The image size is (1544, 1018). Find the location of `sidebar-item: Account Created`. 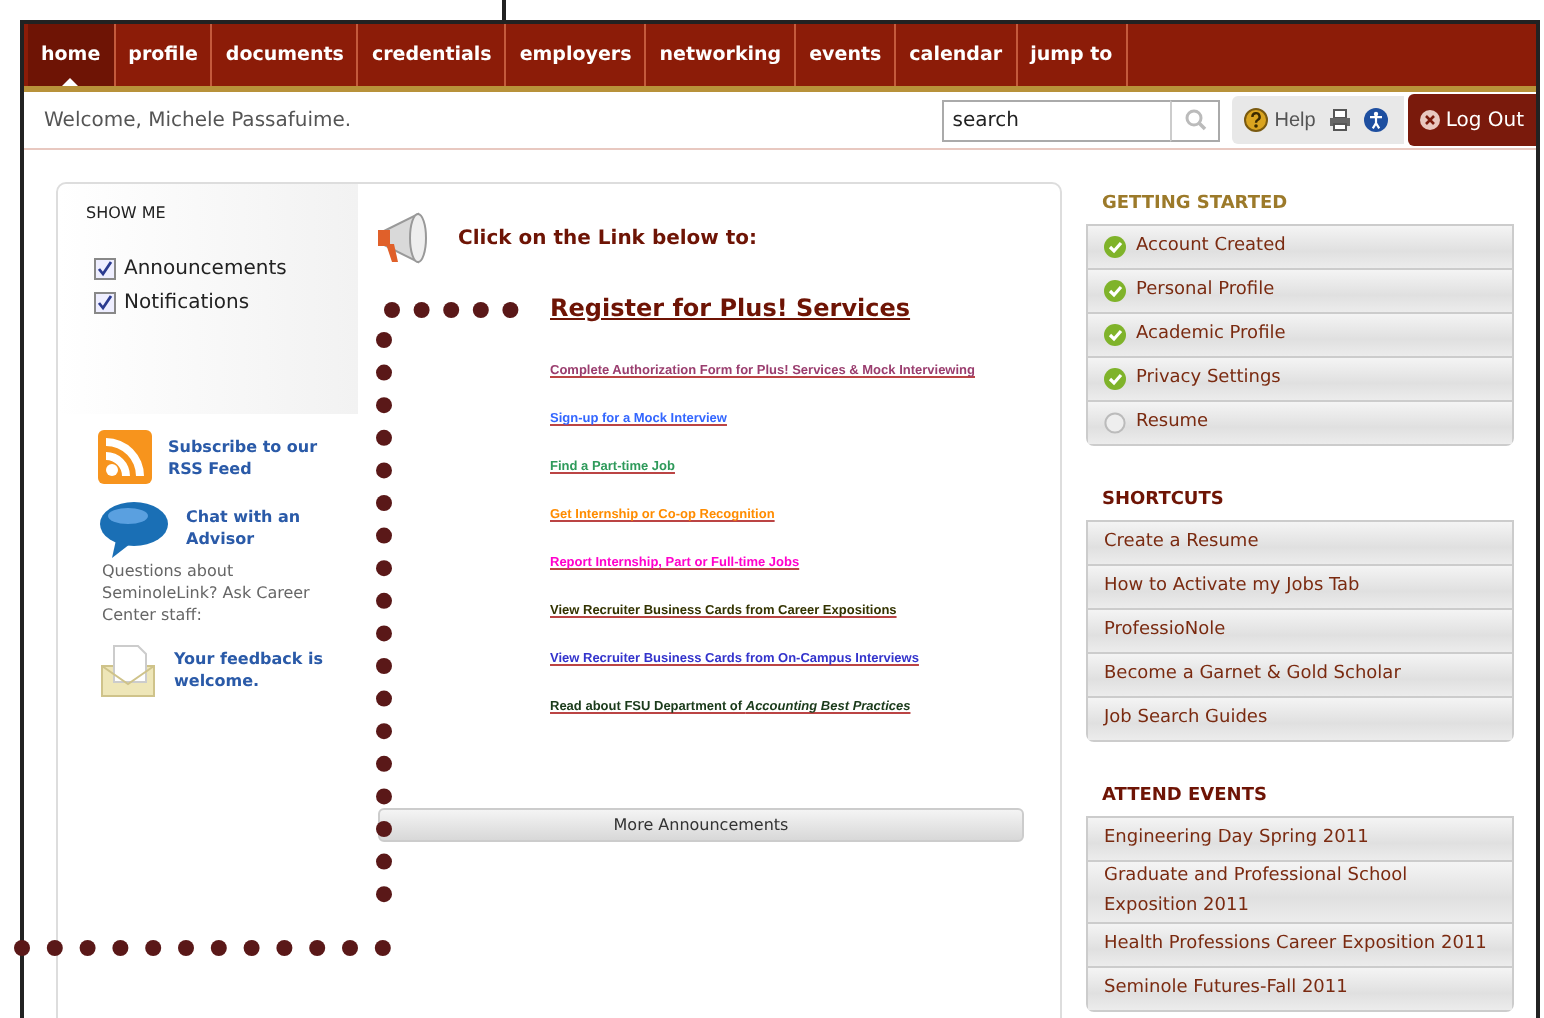

sidebar-item: Account Created is located at coordinates (1300, 248).